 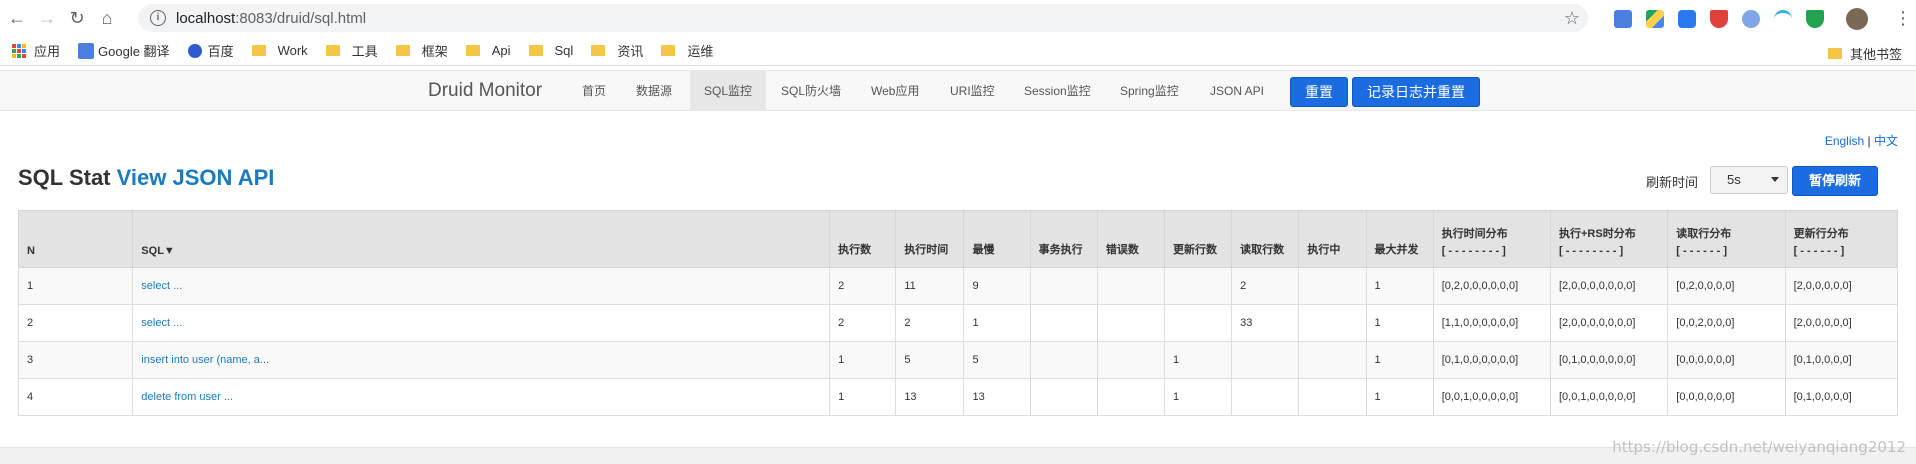 I want to click on avatar, so click(x=1857, y=19).